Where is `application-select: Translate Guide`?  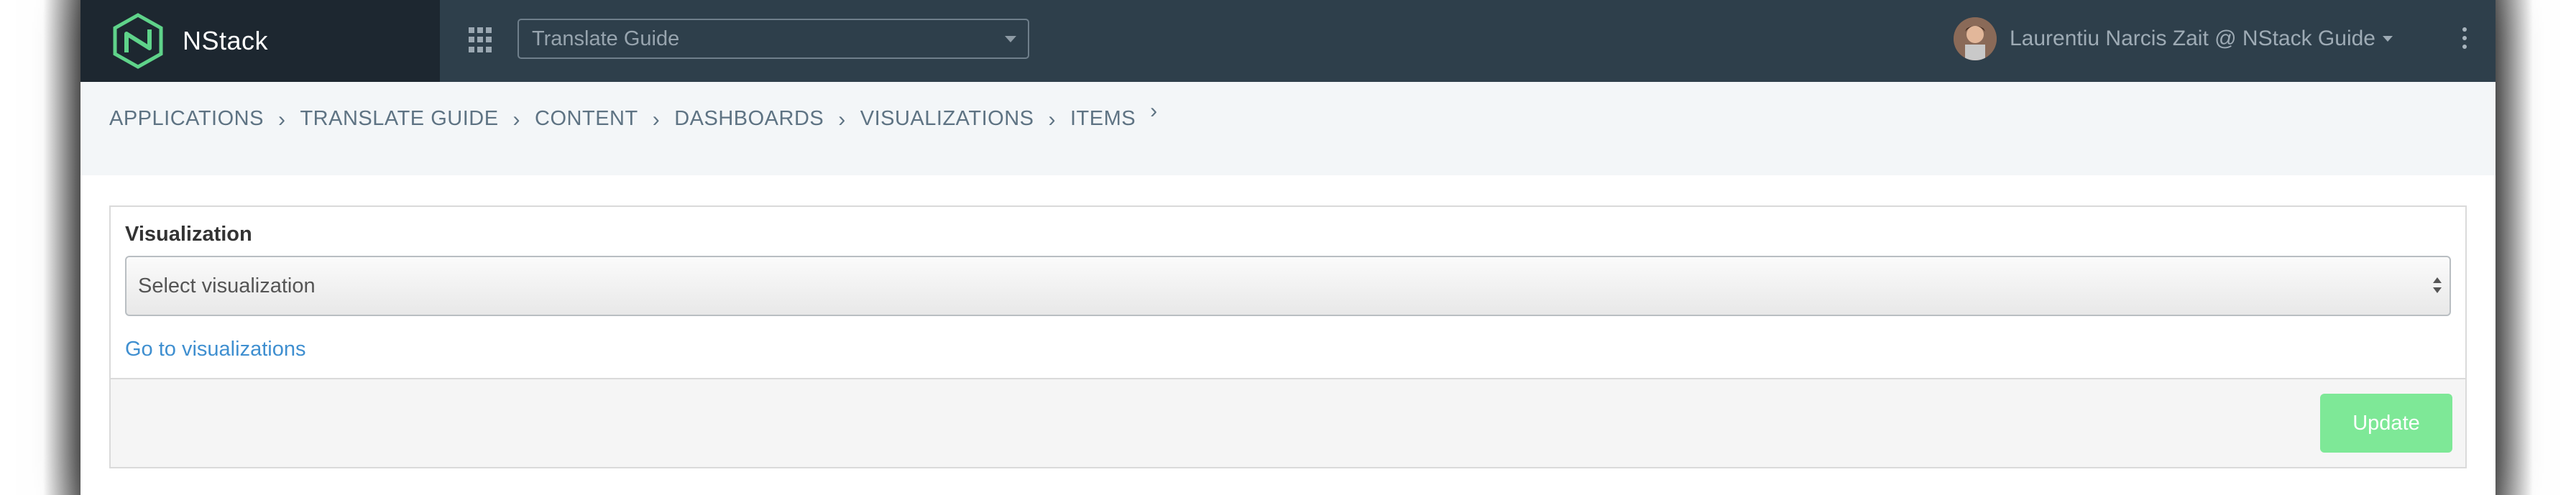
application-select: Translate Guide is located at coordinates (773, 39).